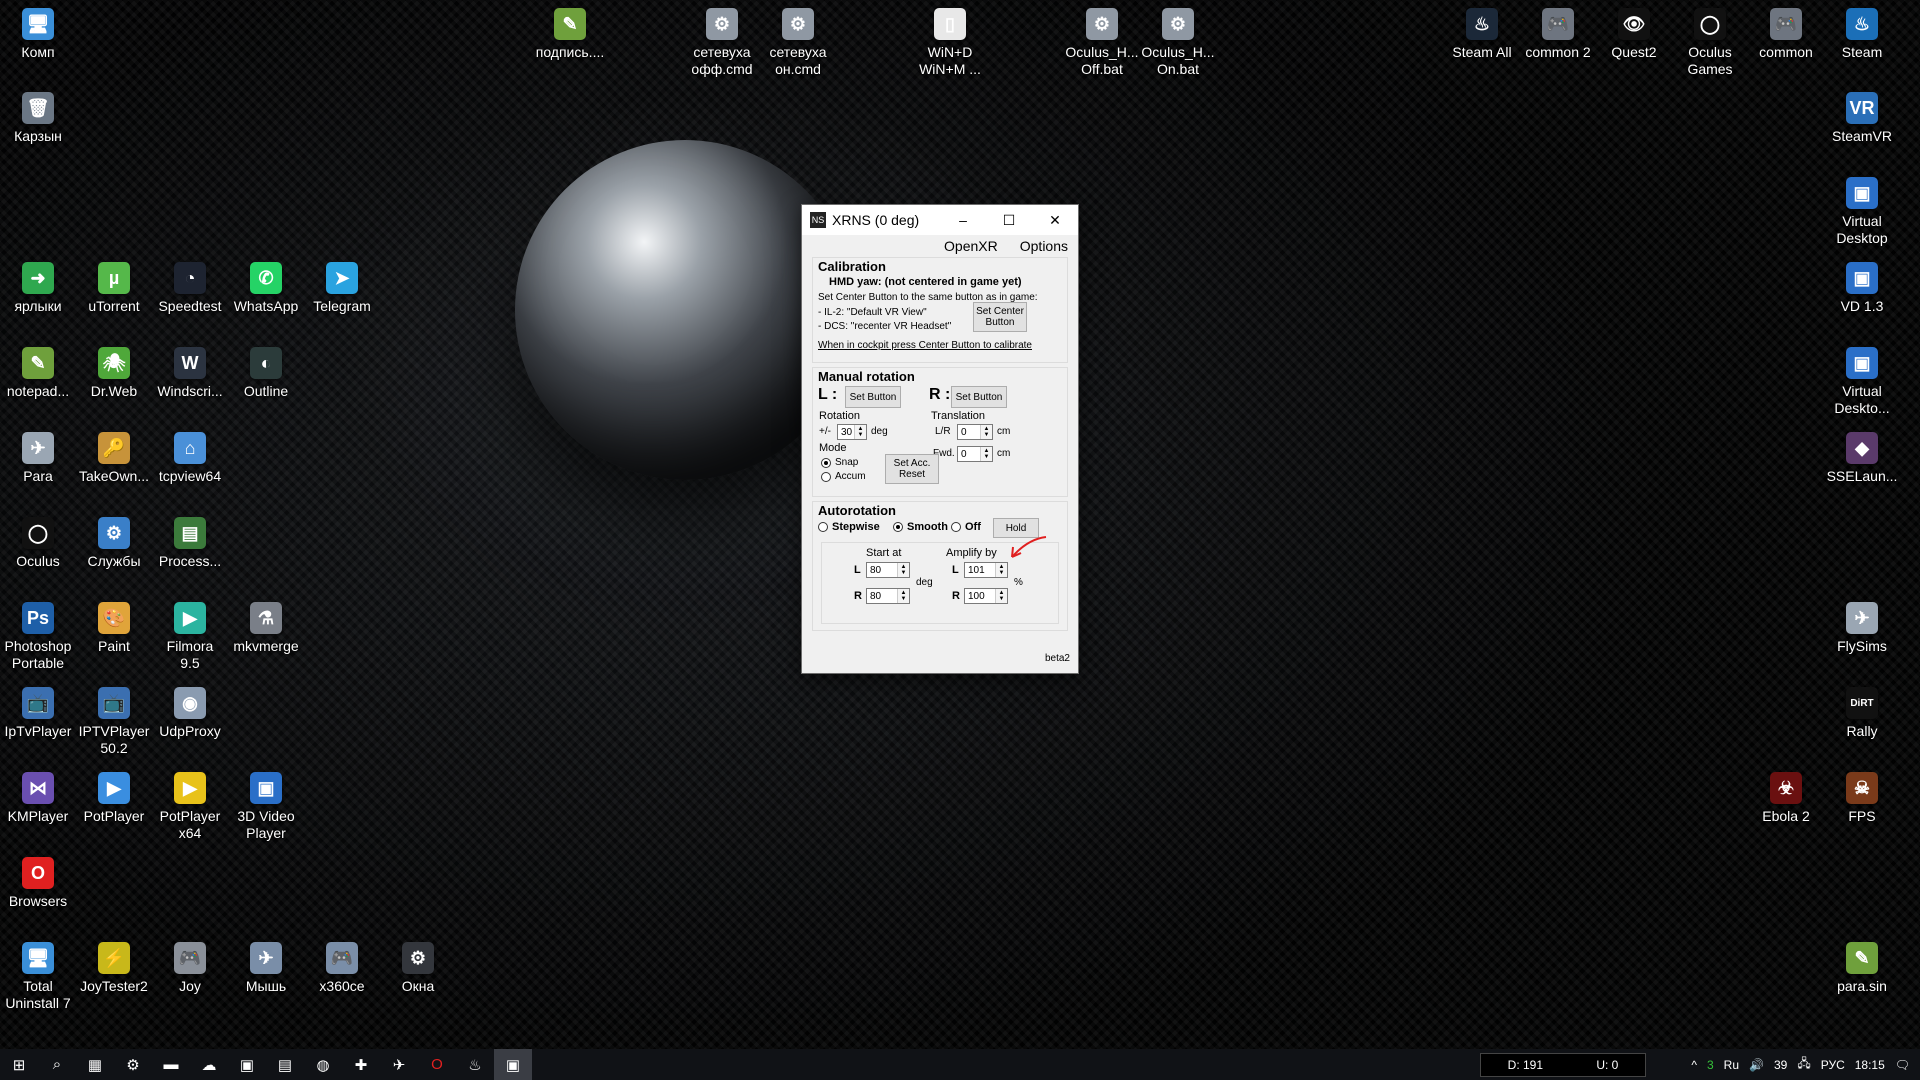  I want to click on tray-ru-icon: Ru, so click(1731, 1065).